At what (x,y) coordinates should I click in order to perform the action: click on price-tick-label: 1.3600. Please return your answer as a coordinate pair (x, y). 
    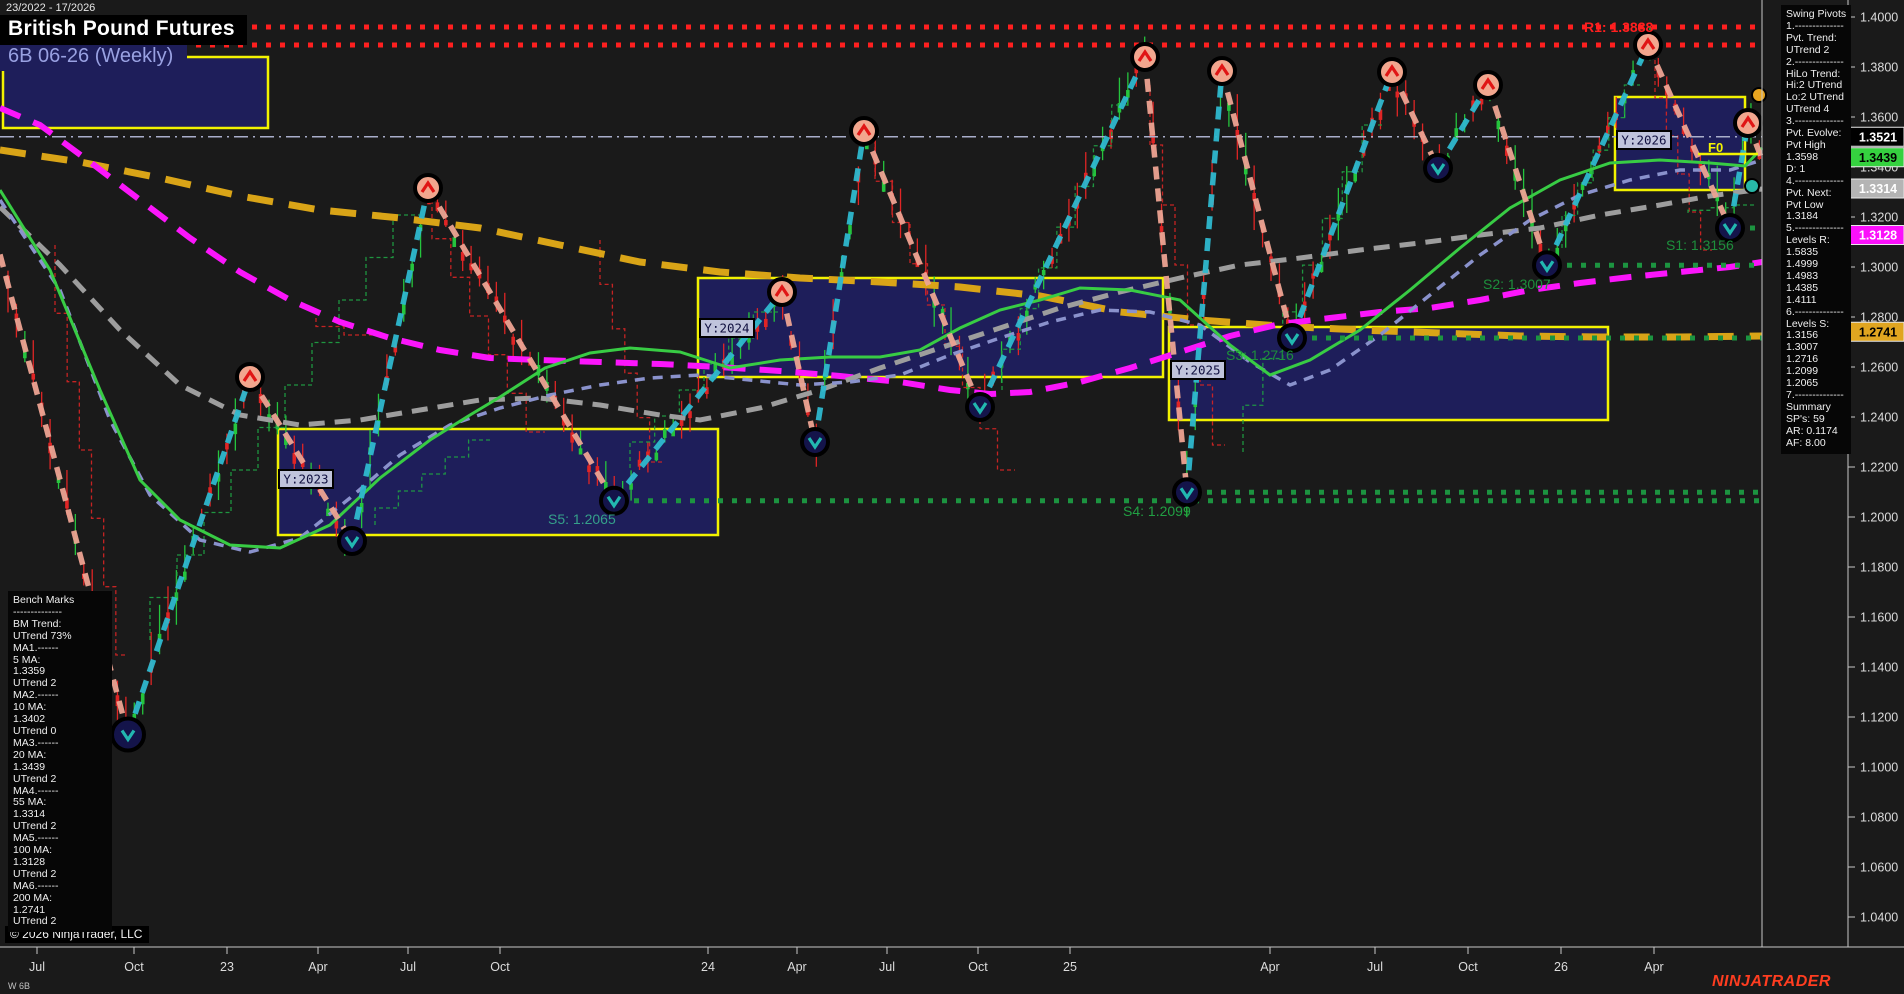
    Looking at the image, I should click on (1879, 118).